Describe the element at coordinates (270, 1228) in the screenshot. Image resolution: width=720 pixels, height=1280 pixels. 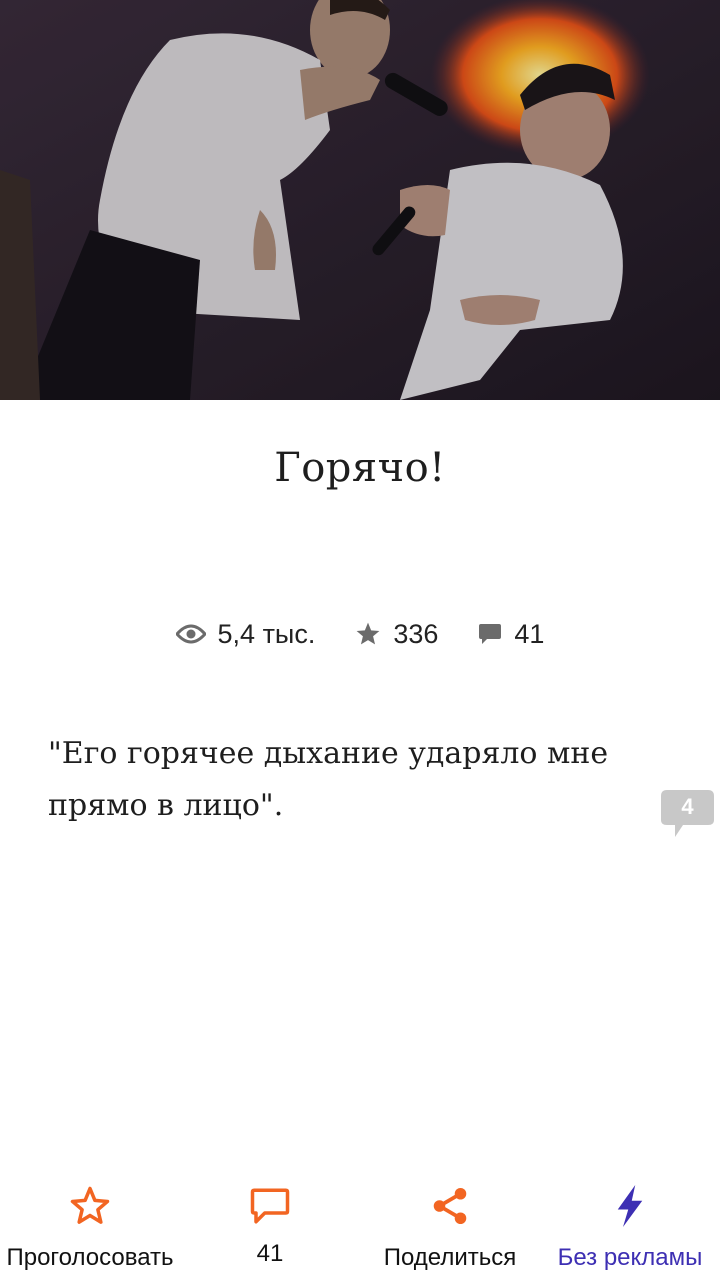
I see `comments-button: 41` at that location.